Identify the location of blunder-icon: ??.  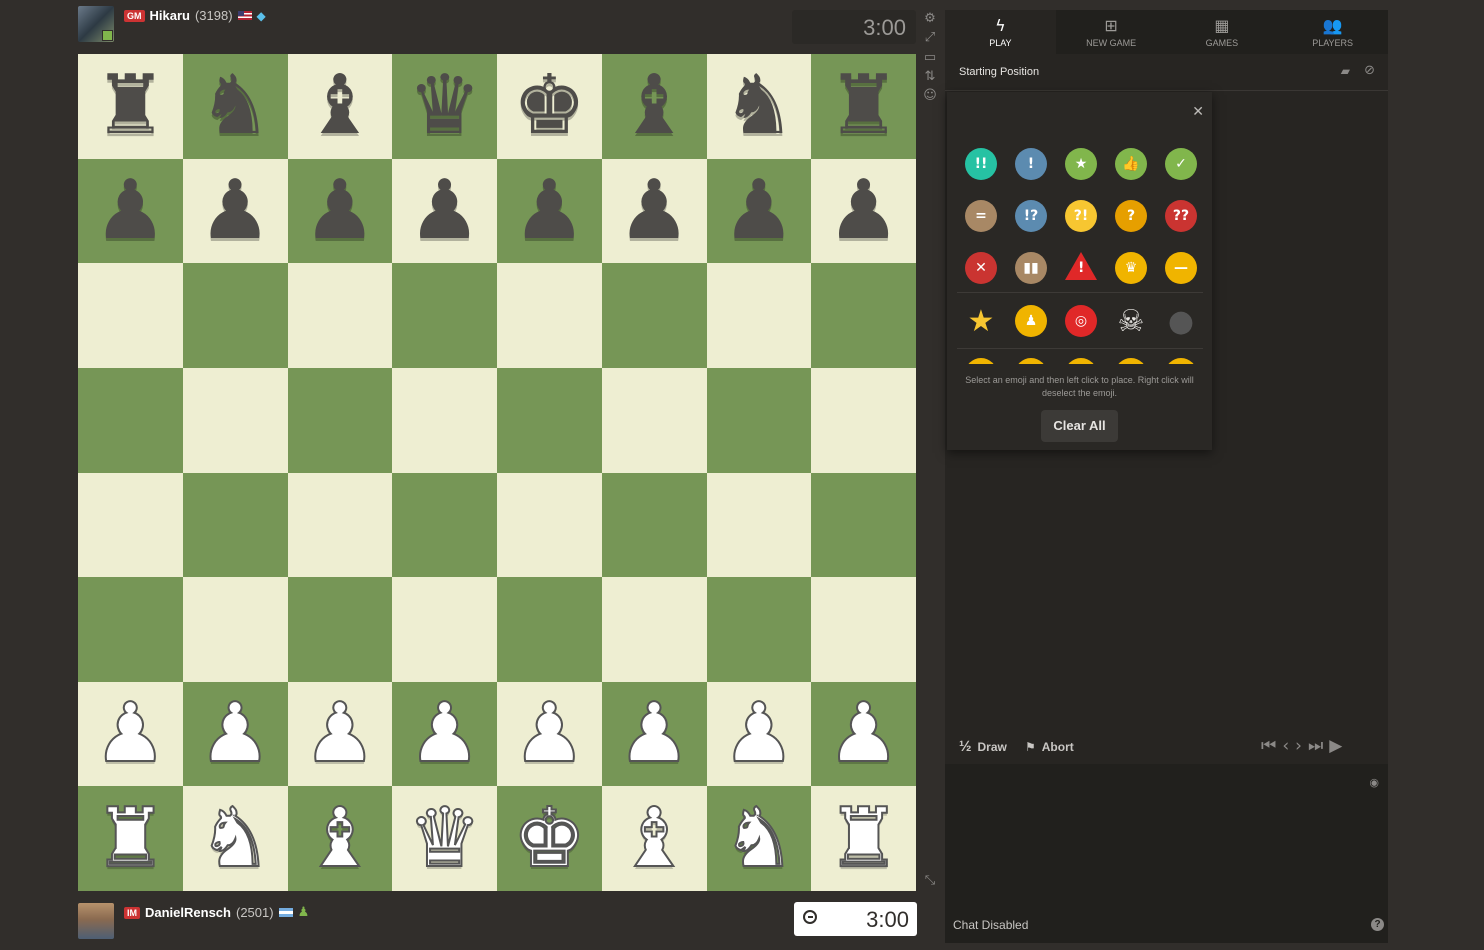
(1181, 216).